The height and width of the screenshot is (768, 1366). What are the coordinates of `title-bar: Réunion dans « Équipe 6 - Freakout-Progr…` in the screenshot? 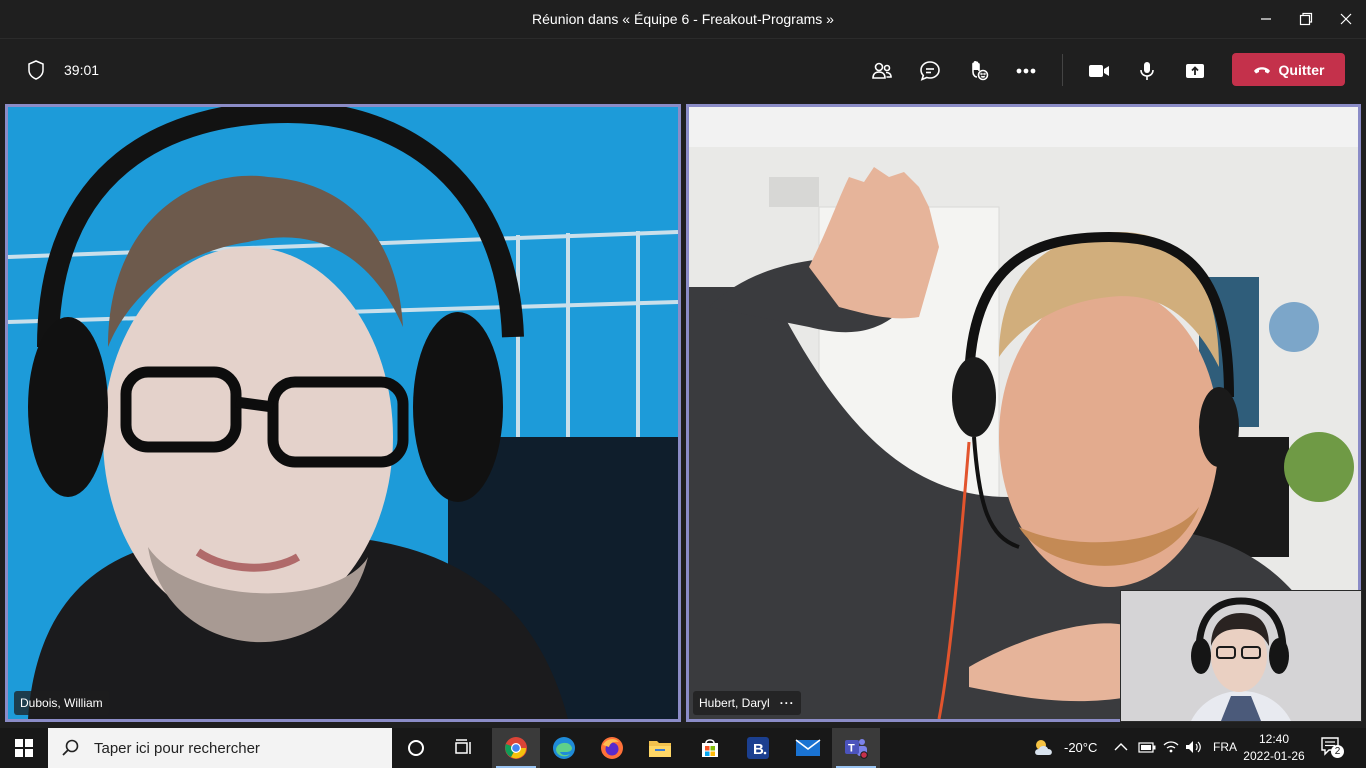 It's located at (683, 19).